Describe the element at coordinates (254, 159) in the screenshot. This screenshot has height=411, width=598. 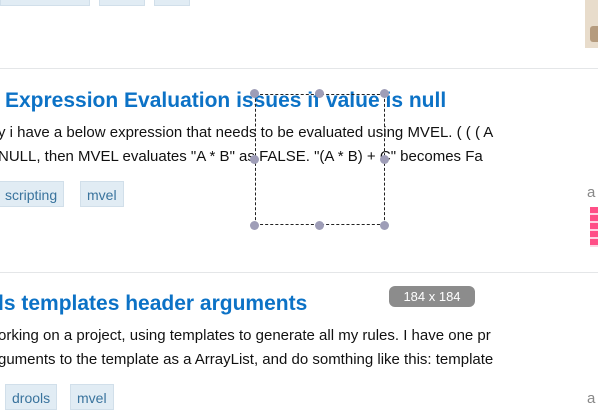
I see `resize-handle-left` at that location.